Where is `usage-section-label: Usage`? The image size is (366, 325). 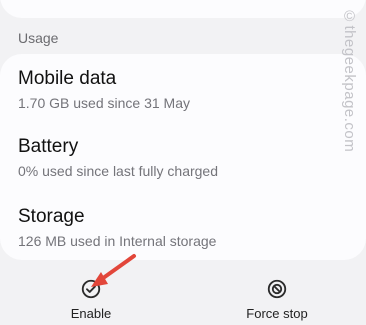 usage-section-label: Usage is located at coordinates (38, 38).